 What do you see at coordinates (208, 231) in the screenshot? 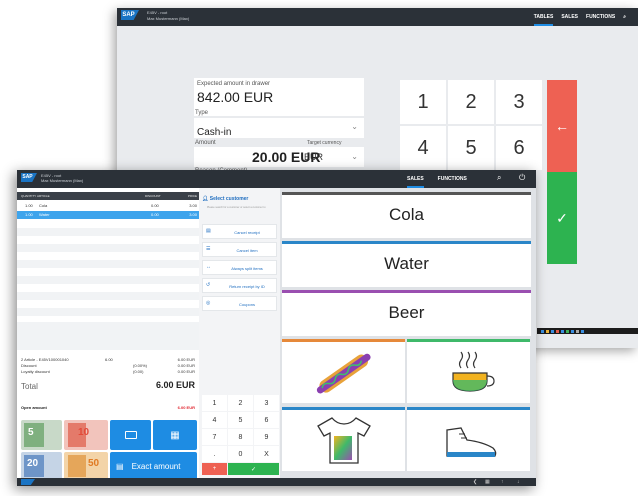
I see `receipt-icon: ▤` at bounding box center [208, 231].